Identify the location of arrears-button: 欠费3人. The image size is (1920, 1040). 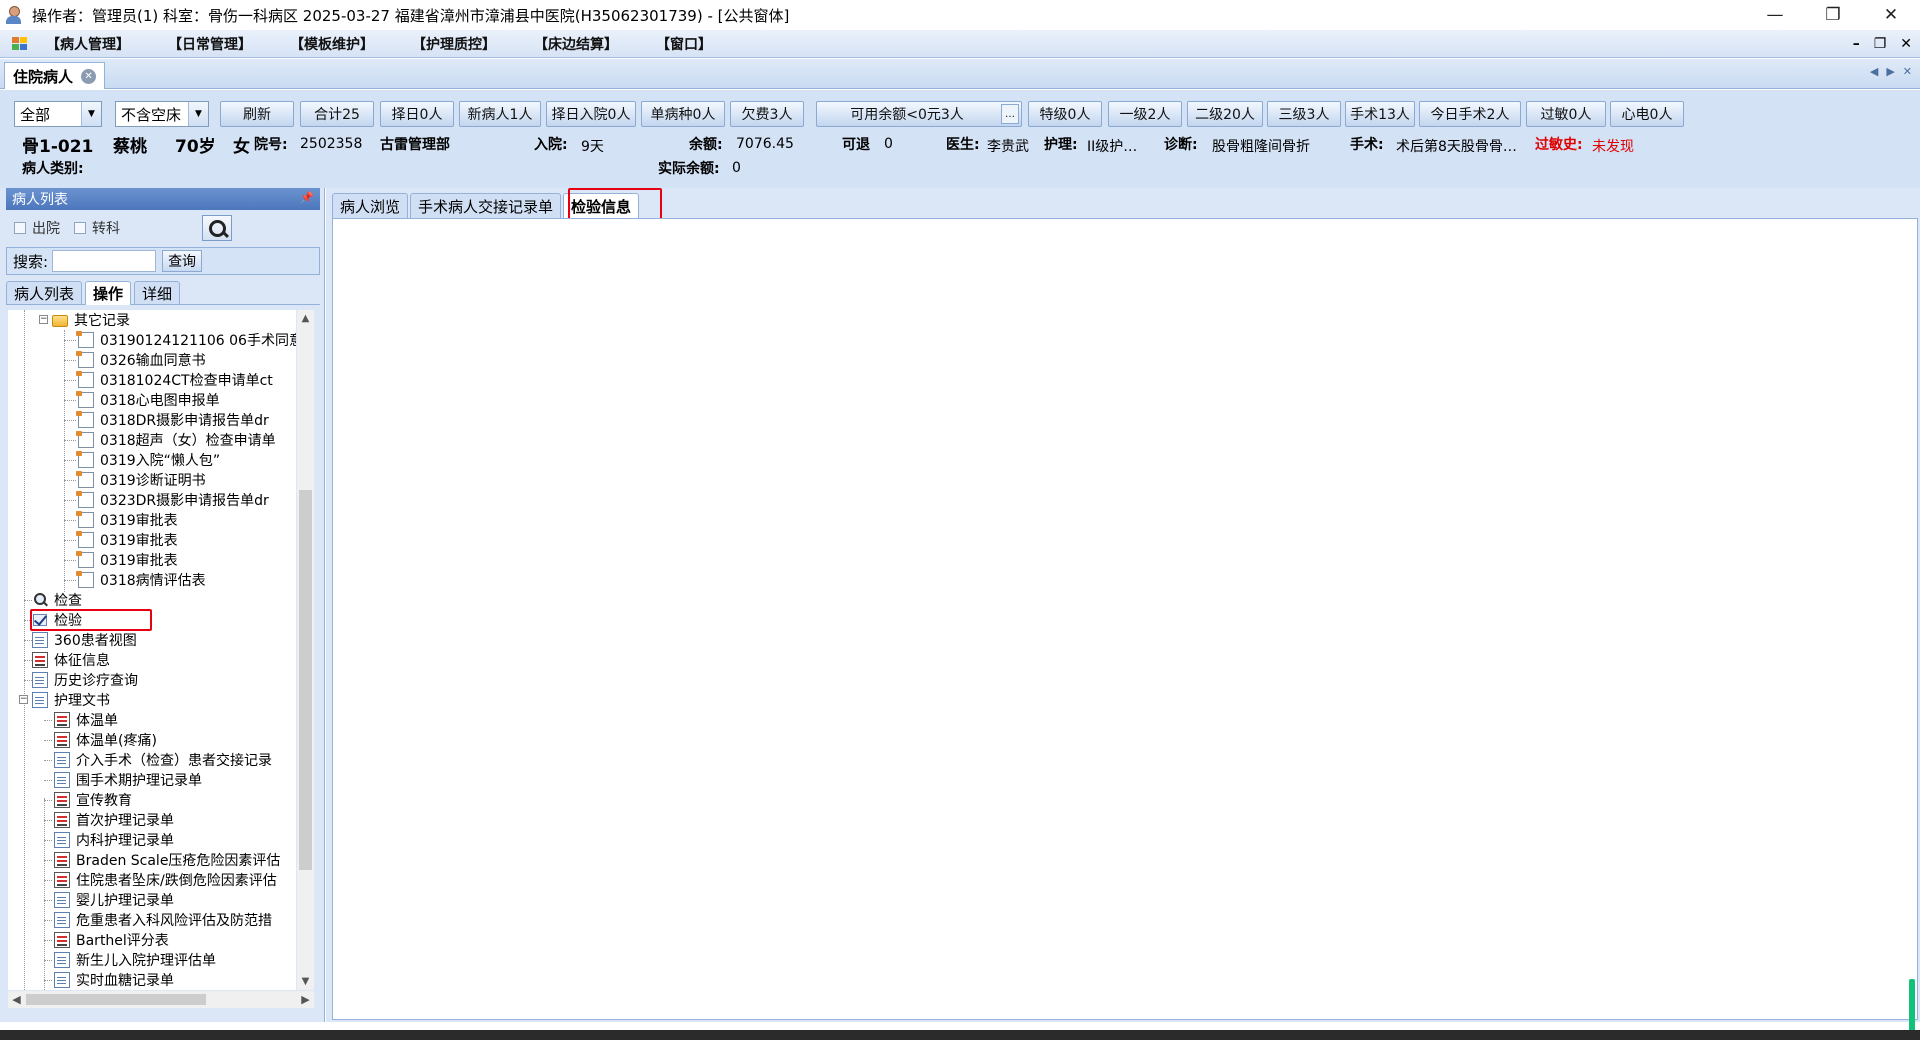
(767, 114).